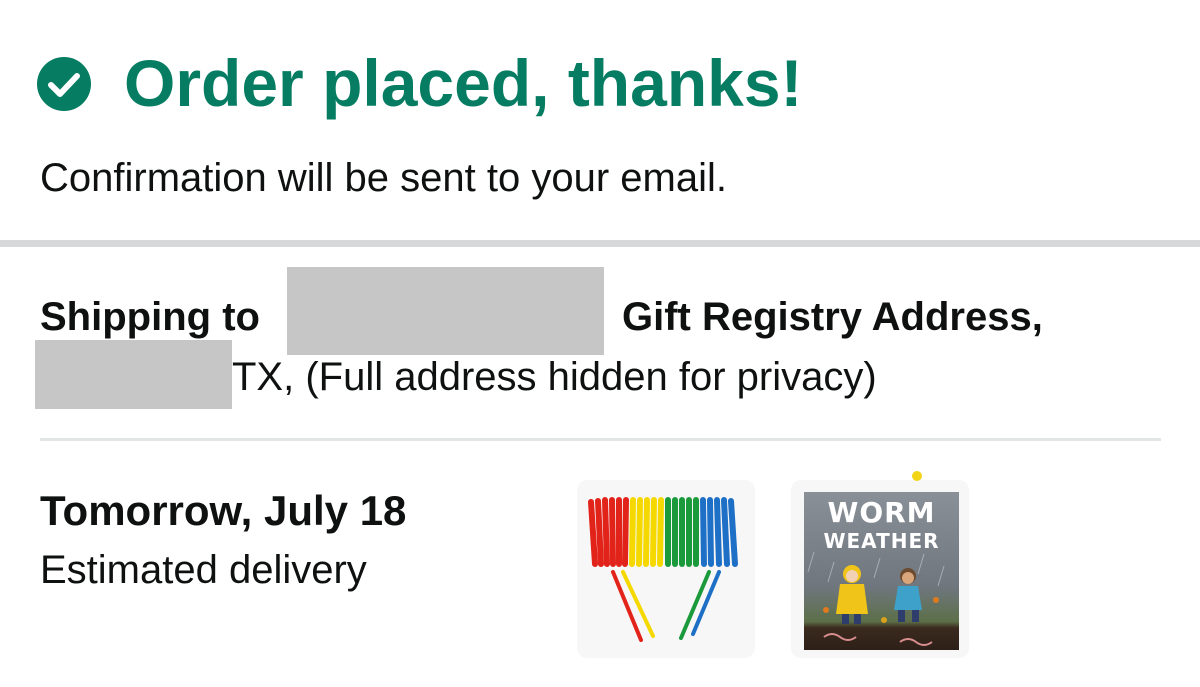 The height and width of the screenshot is (687, 1200). Describe the element at coordinates (133, 374) in the screenshot. I see `redacted-city-block` at that location.